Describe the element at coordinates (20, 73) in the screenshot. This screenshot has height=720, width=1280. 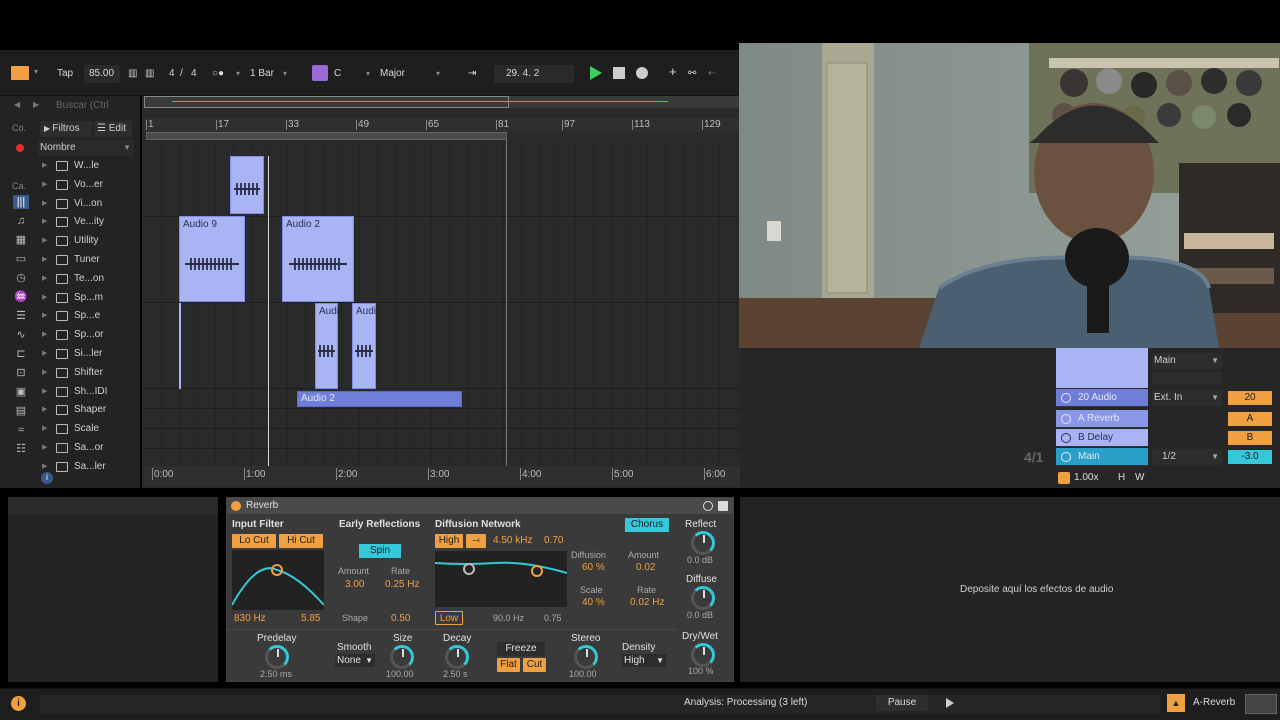
I see `view-toggle-icon` at that location.